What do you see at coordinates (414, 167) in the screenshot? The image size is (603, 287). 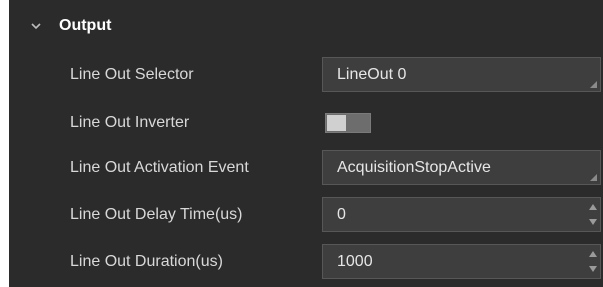 I see `line-out-activation-event-value: AcquisitionStopActive` at bounding box center [414, 167].